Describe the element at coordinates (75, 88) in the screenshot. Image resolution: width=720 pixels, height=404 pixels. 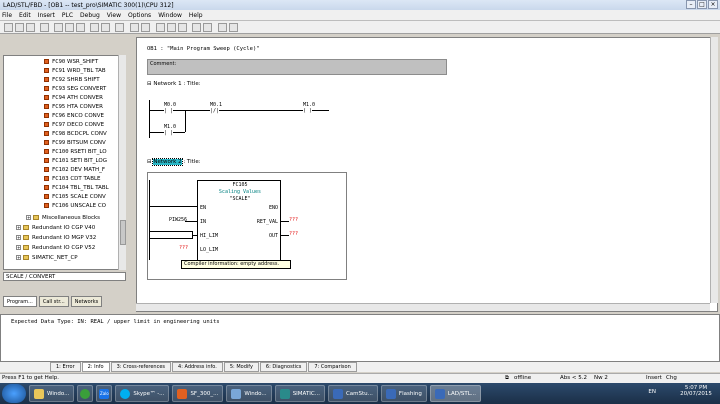
I see `list-item: FC93 SEG CONVERT` at that location.